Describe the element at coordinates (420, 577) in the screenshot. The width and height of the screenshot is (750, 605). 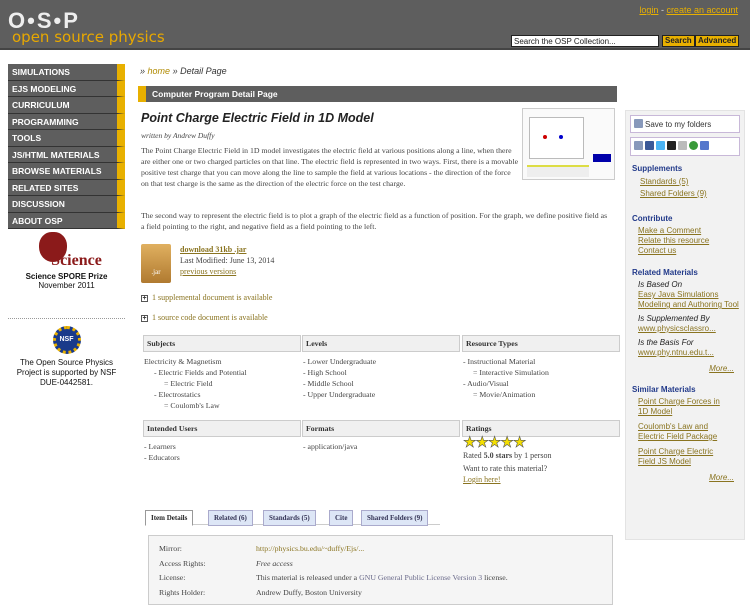
I see `license-link: GNU General Public License Version 3` at that location.